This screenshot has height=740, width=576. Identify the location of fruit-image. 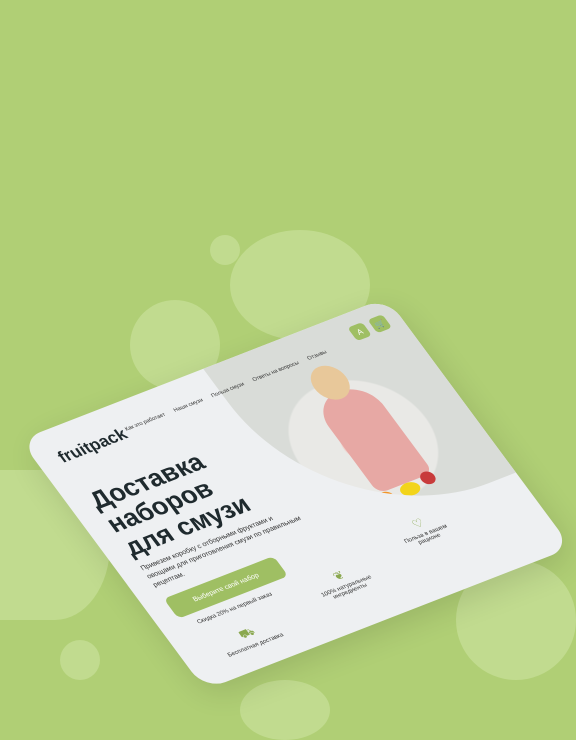
(386, 498).